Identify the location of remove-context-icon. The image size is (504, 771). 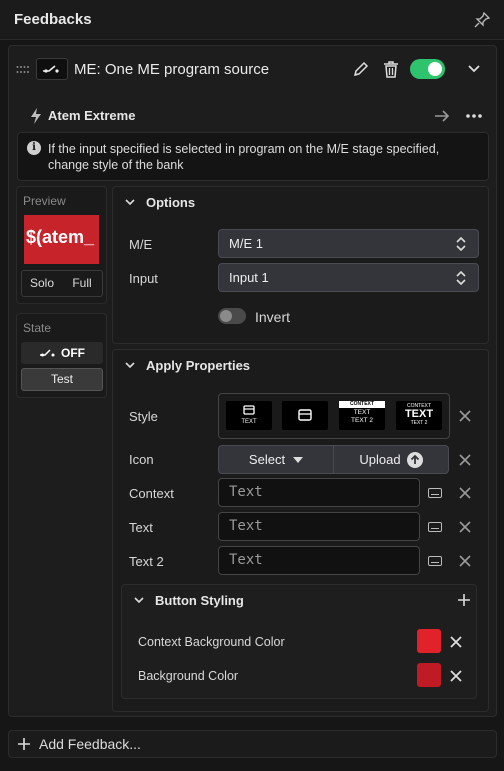
(465, 493).